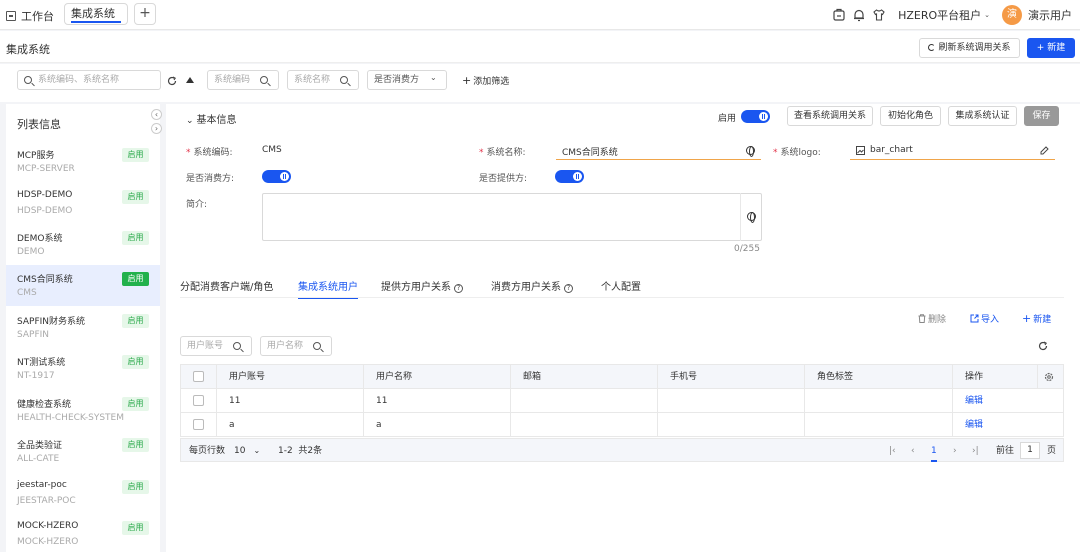  Describe the element at coordinates (83, 161) in the screenshot. I see `sidebar-item-mcp: MCP服务 MCP-SERVER 启用` at that location.